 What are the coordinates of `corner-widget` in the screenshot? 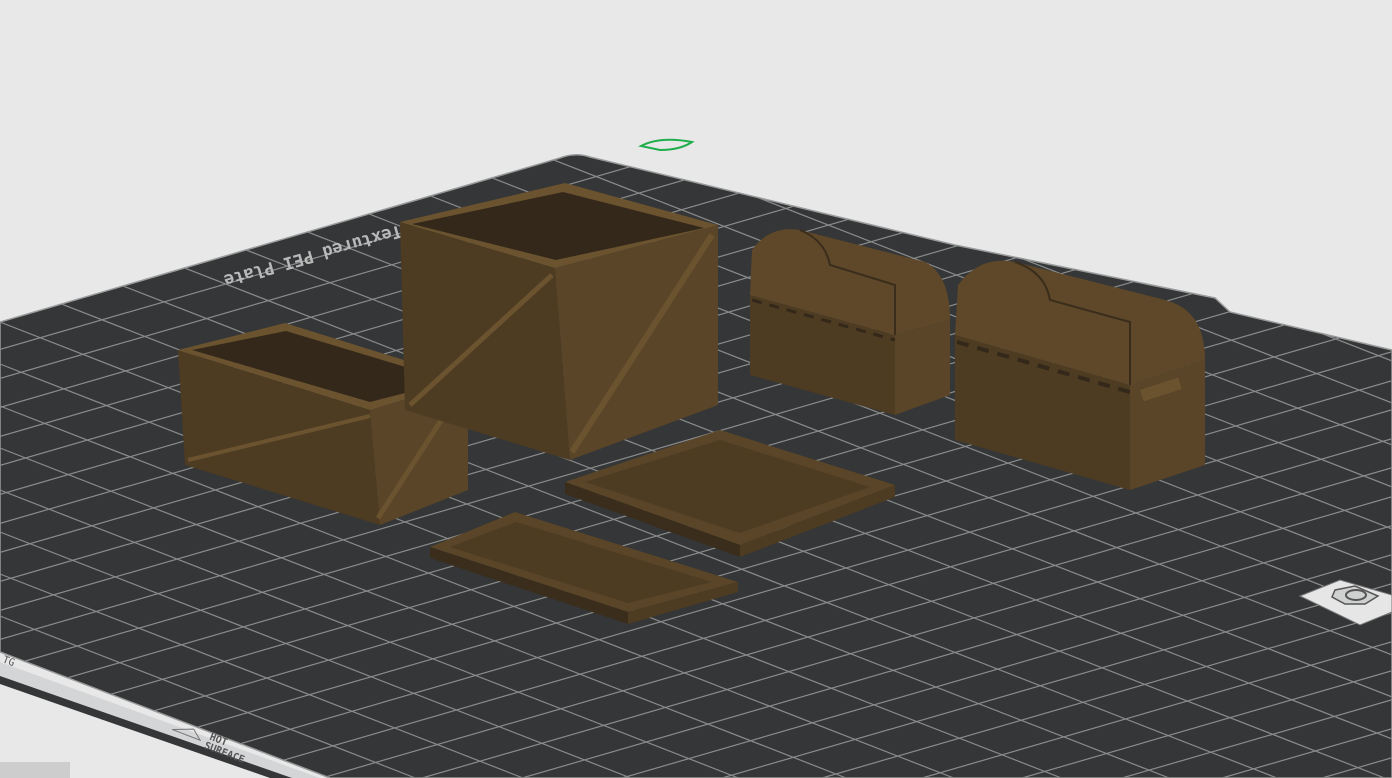 It's located at (35, 770).